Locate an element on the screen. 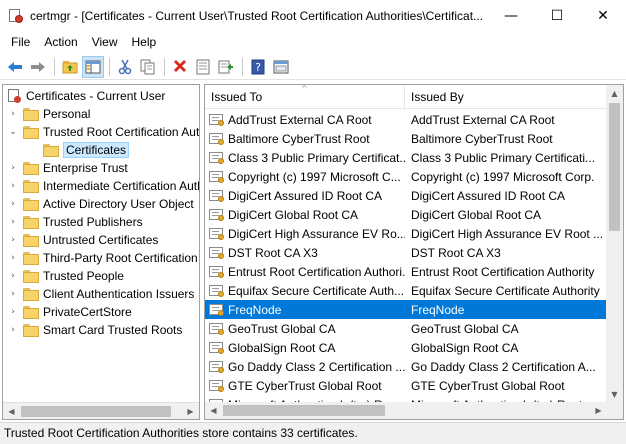 The height and width of the screenshot is (444, 626). table-row: GeoTrust Global CA GeoTrust Global CA is located at coordinates (406, 328).